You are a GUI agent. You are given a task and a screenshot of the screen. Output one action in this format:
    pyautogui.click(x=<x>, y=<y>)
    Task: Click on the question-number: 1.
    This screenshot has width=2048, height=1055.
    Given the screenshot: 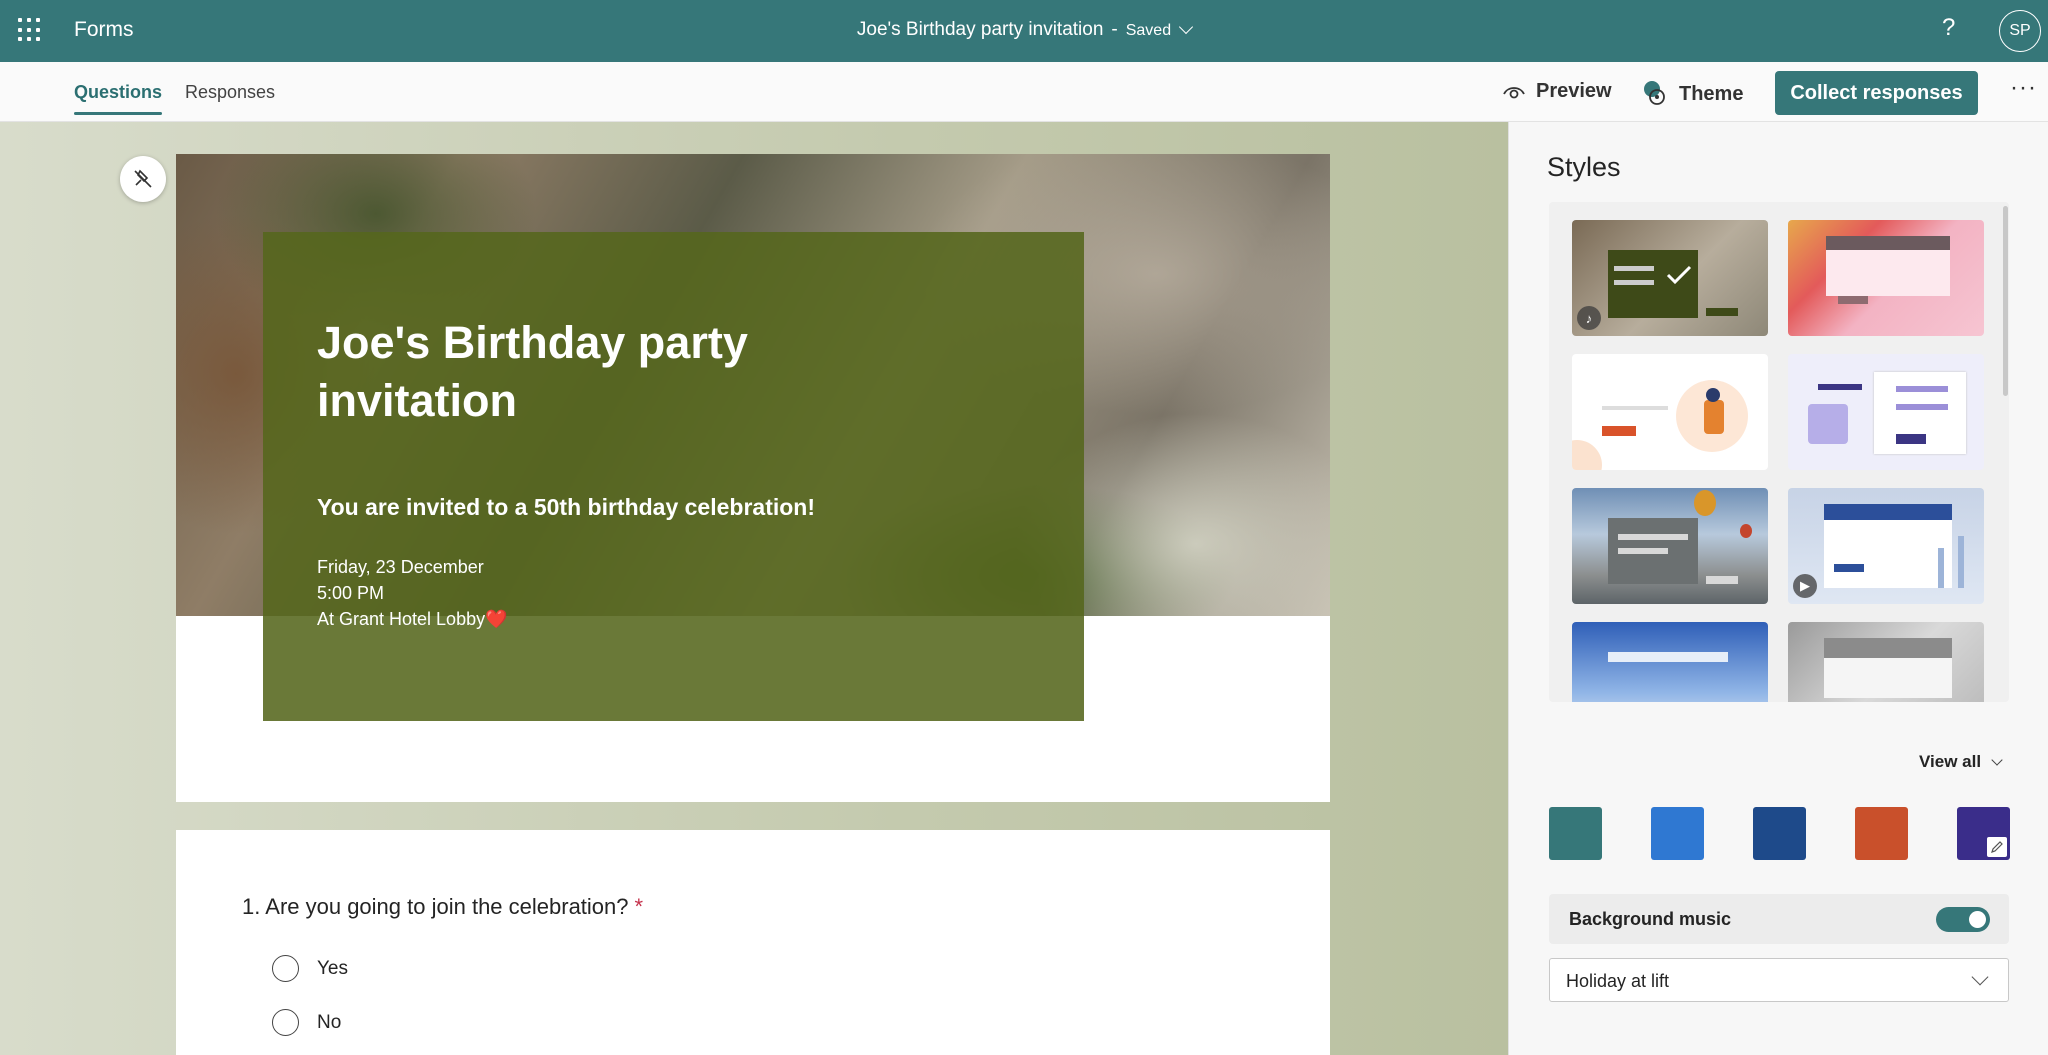 What is the action you would take?
    pyautogui.click(x=251, y=906)
    